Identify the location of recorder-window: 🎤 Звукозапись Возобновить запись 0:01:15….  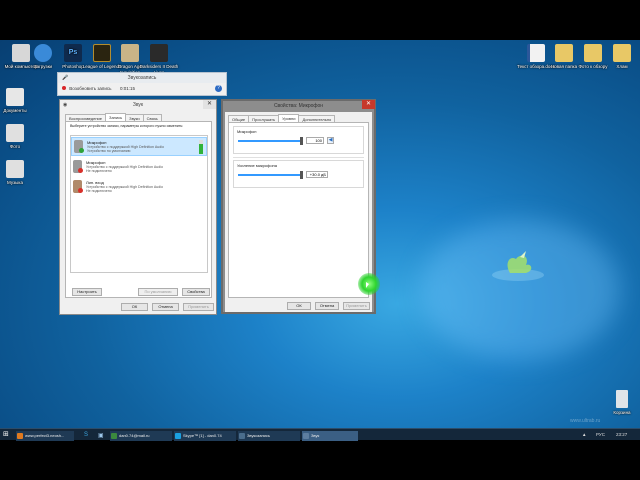
(142, 84).